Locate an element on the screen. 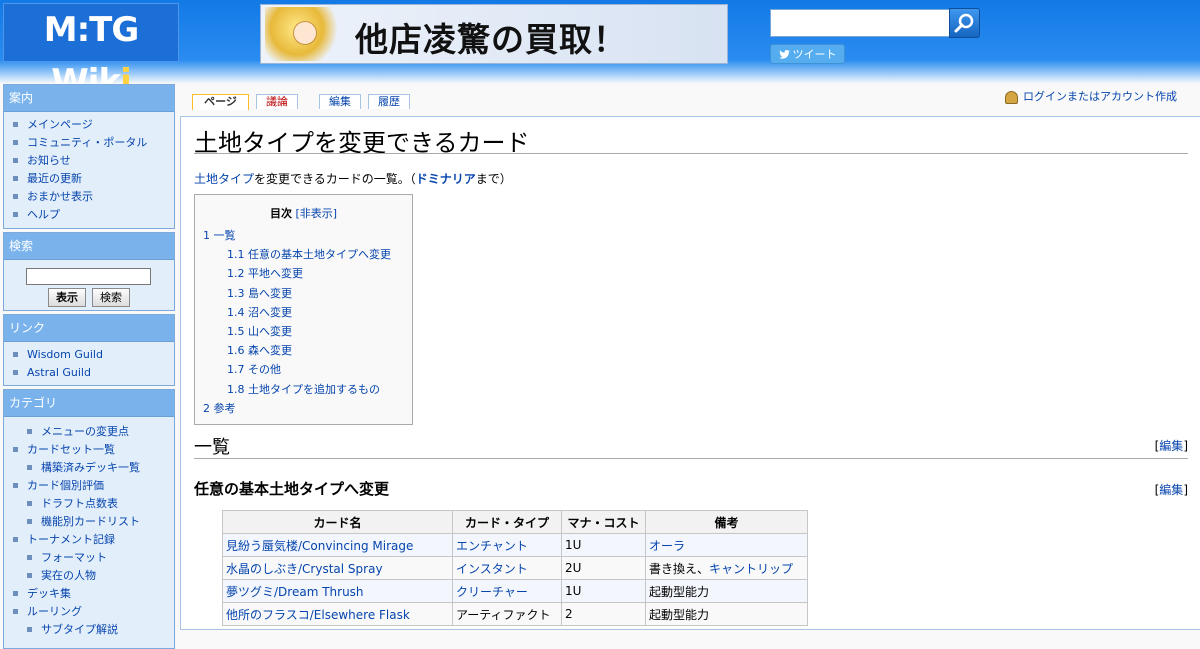 The width and height of the screenshot is (1200, 649). toc-item: 1.2 平地へ変更 is located at coordinates (265, 273).